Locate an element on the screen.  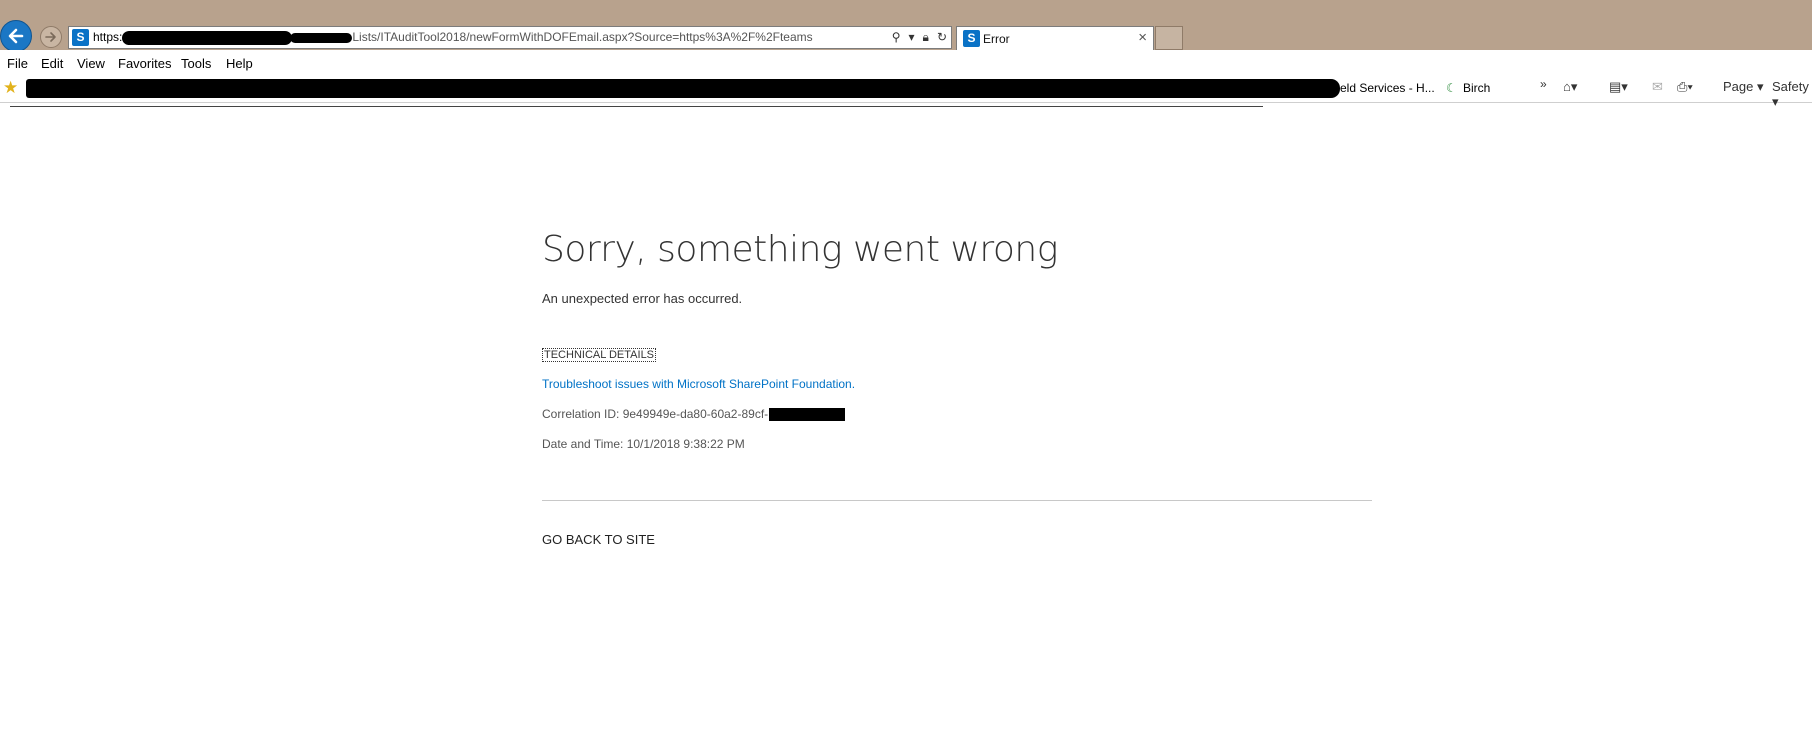
sharepoint-favicon-icon: S is located at coordinates (80, 37).